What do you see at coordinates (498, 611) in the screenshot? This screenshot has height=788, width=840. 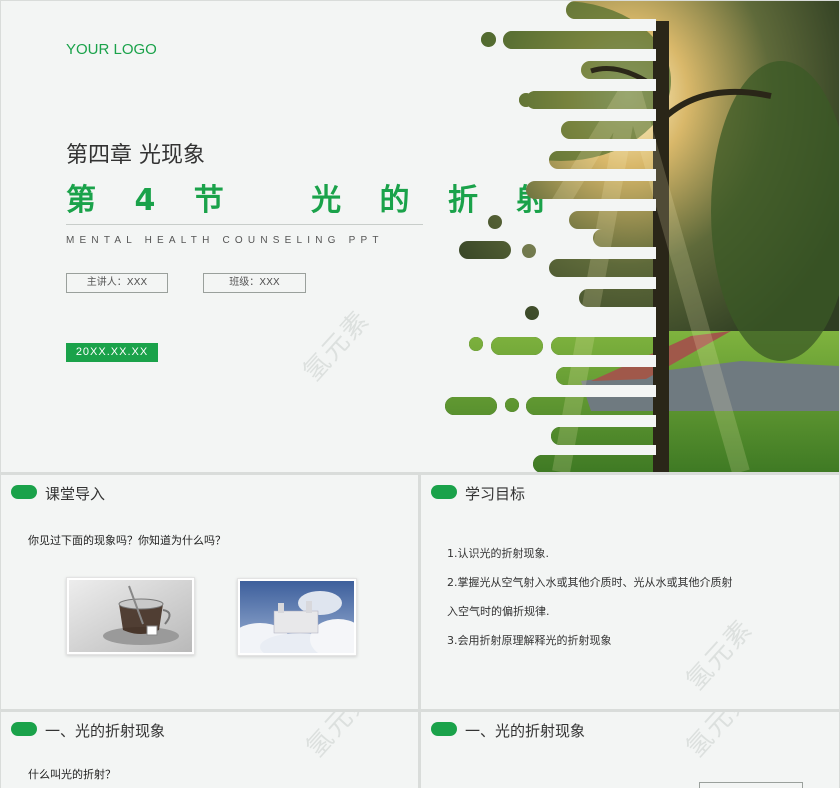 I see `goal-item: 入空气时的偏折规律.` at bounding box center [498, 611].